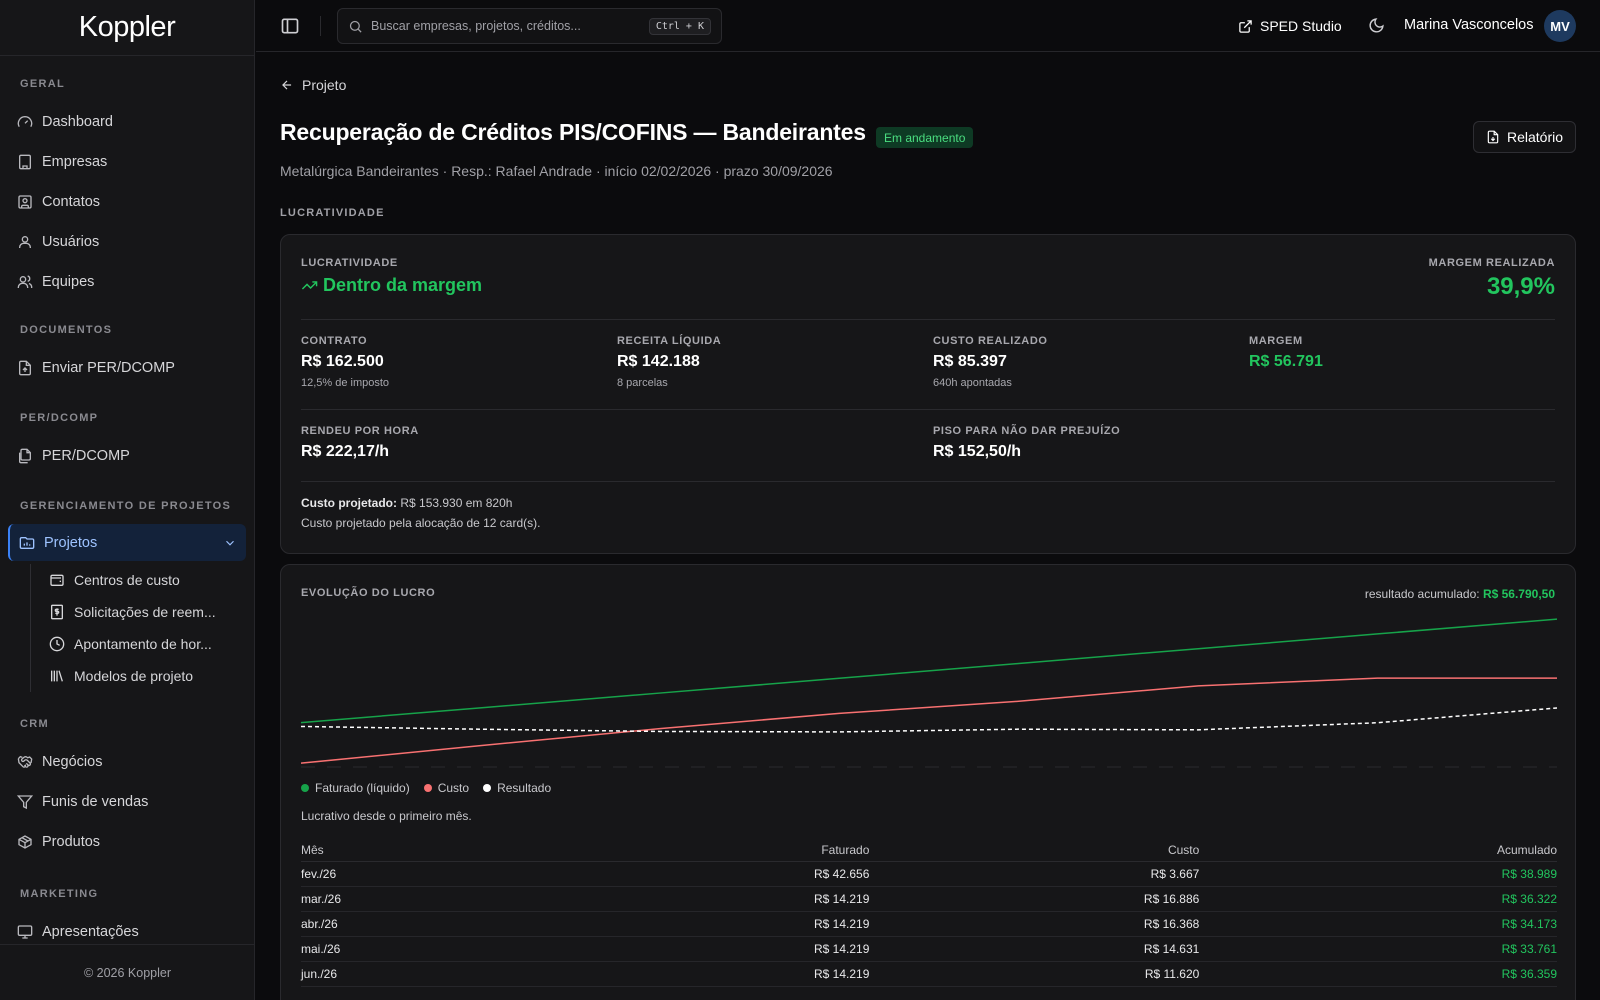  What do you see at coordinates (25, 368) in the screenshot?
I see `file-upload-icon` at bounding box center [25, 368].